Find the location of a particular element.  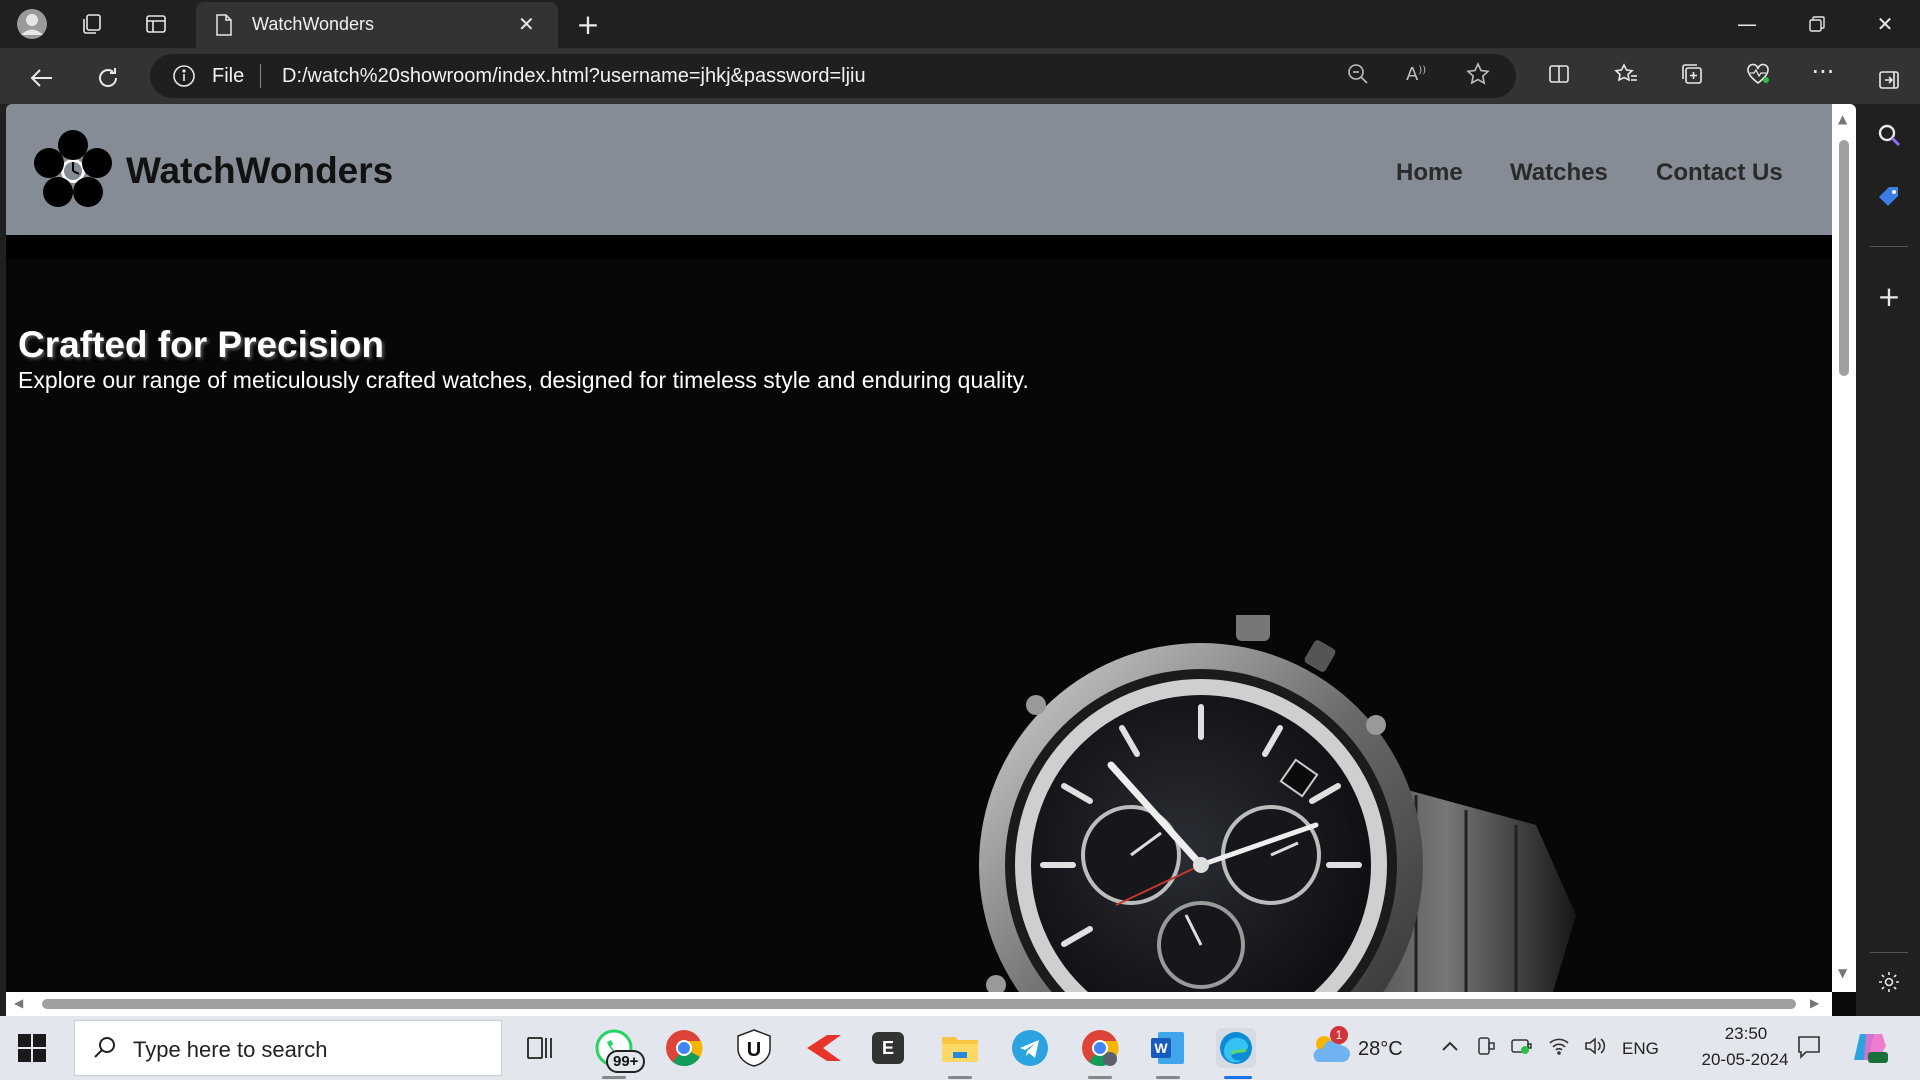

refresh-icon is located at coordinates (108, 78).